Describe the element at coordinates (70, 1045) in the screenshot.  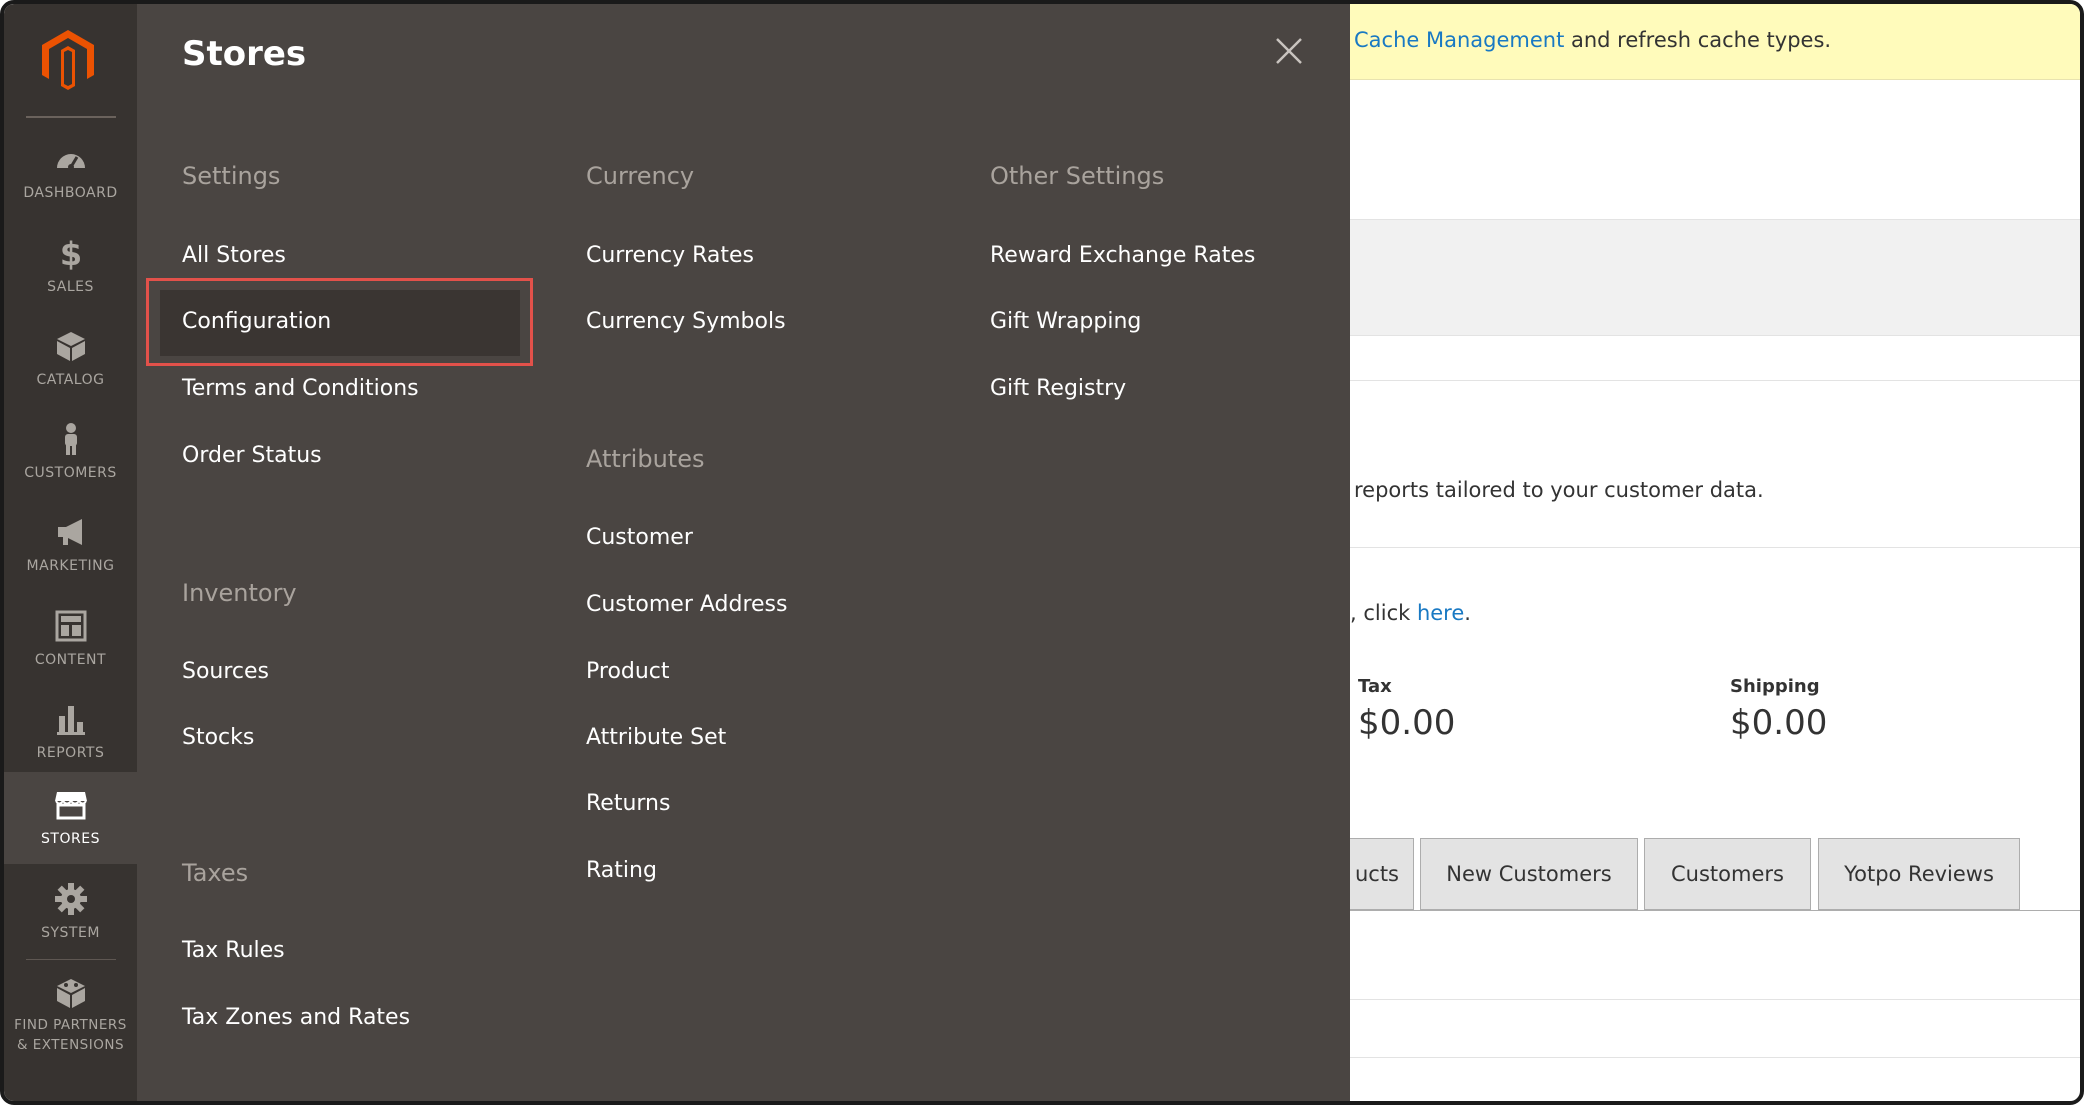
I see `nav-label-line2: & EXTENSIONS` at that location.